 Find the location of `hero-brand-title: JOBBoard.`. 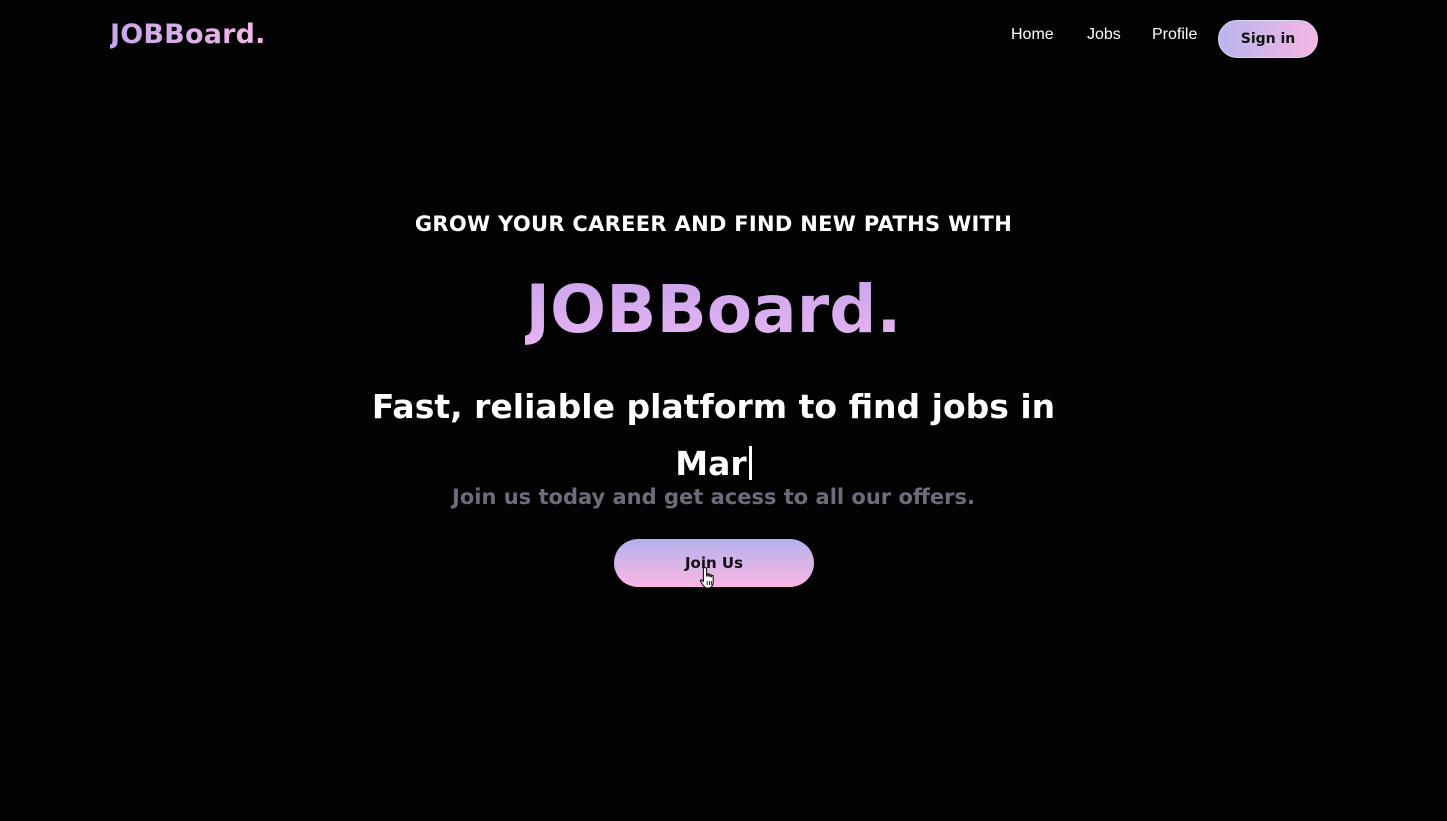

hero-brand-title: JOBBoard. is located at coordinates (713, 310).